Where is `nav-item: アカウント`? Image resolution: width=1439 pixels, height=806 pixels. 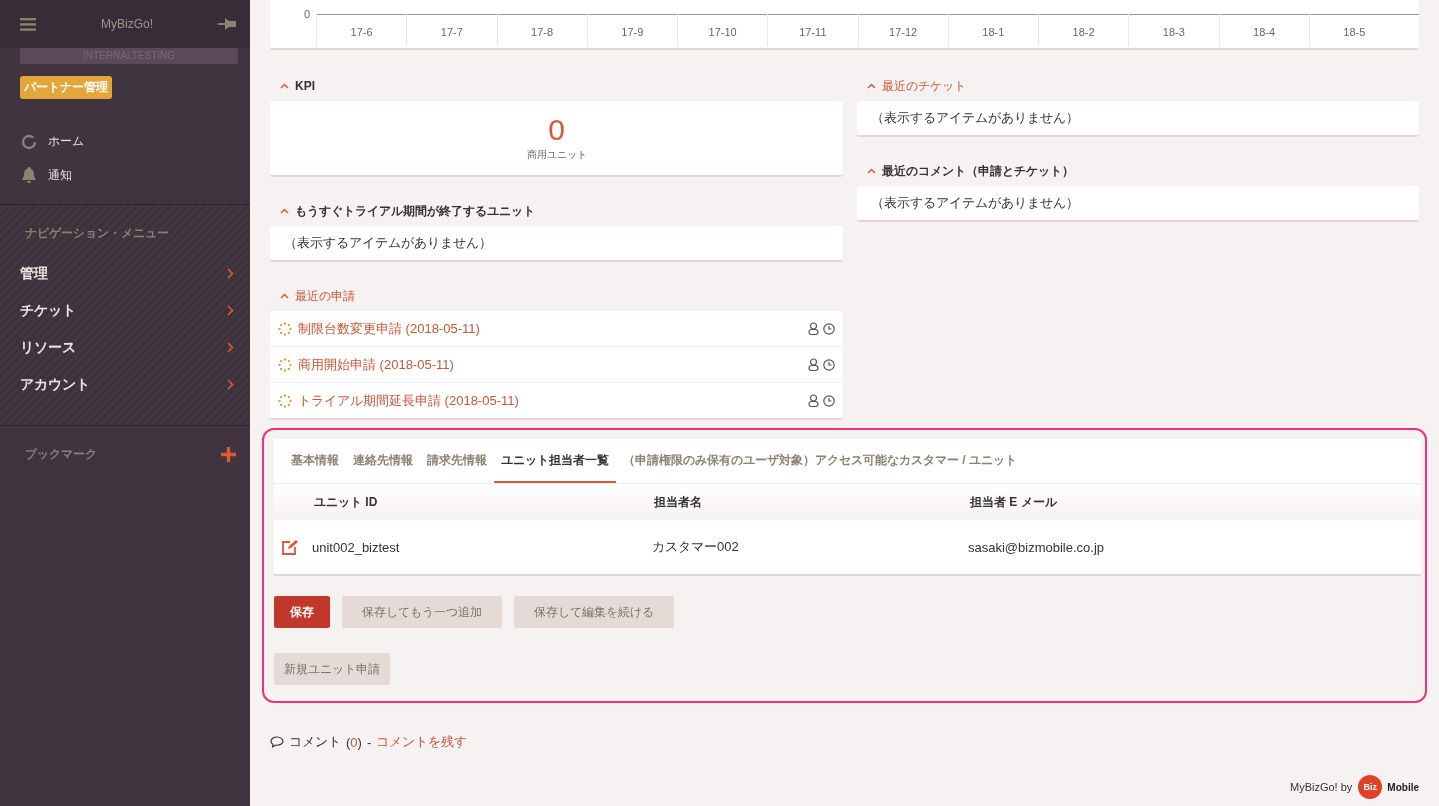 nav-item: アカウント is located at coordinates (125, 384).